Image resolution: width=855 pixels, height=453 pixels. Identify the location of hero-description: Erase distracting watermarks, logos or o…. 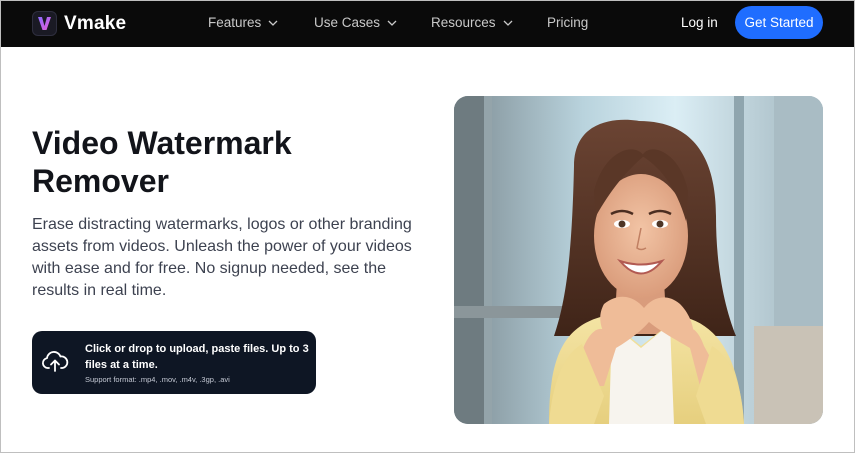
(222, 257).